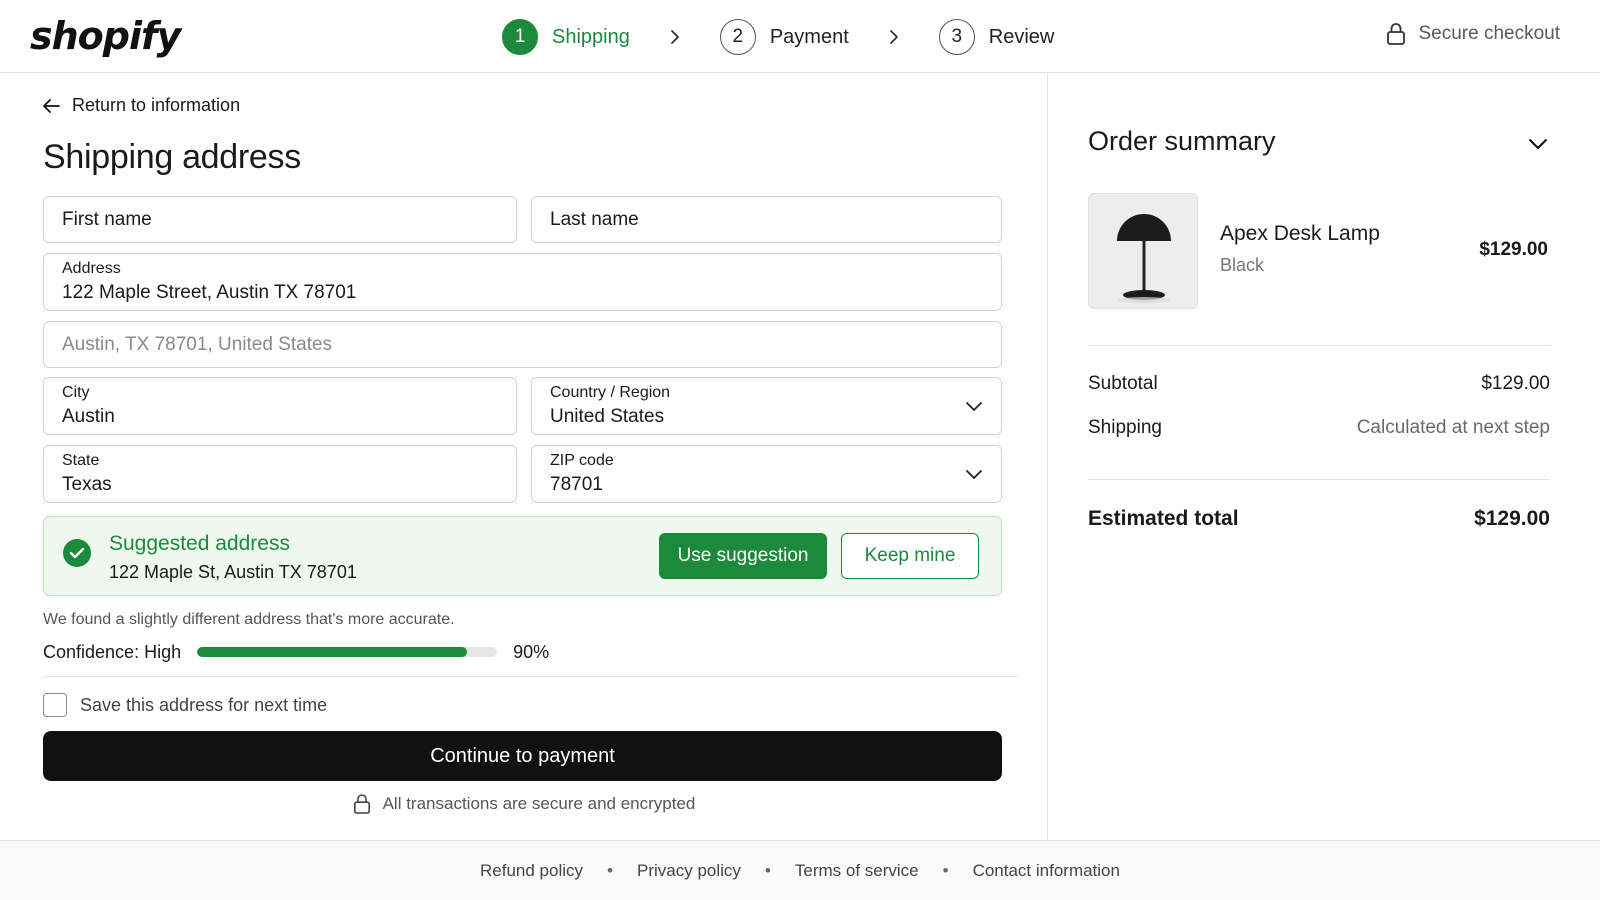 This screenshot has height=900, width=1600. I want to click on city-value: Austin, so click(88, 416).